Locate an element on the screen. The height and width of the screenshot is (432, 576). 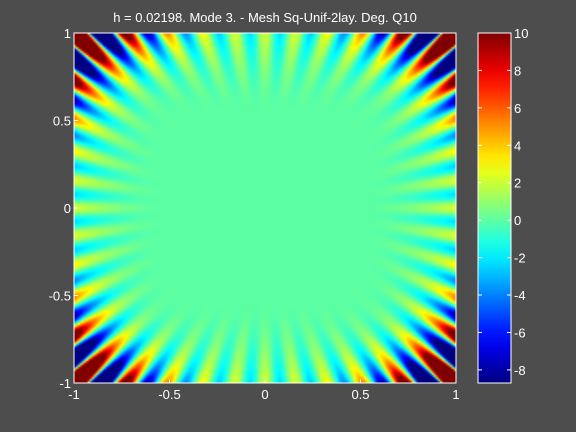
colorbar: 10 8 6 4 2 0 -2 -4 -6 -8 is located at coordinates (502, 205).